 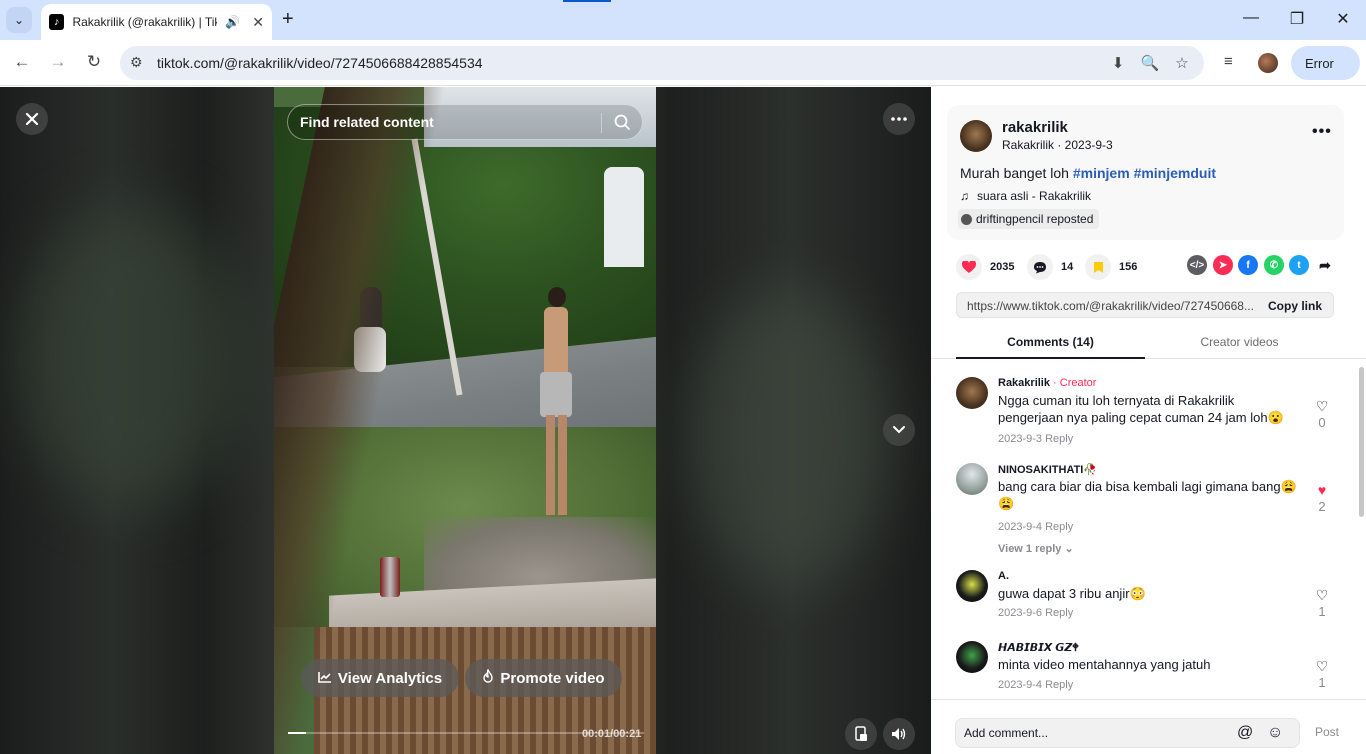 I want to click on like-action: 2035, so click(x=985, y=267).